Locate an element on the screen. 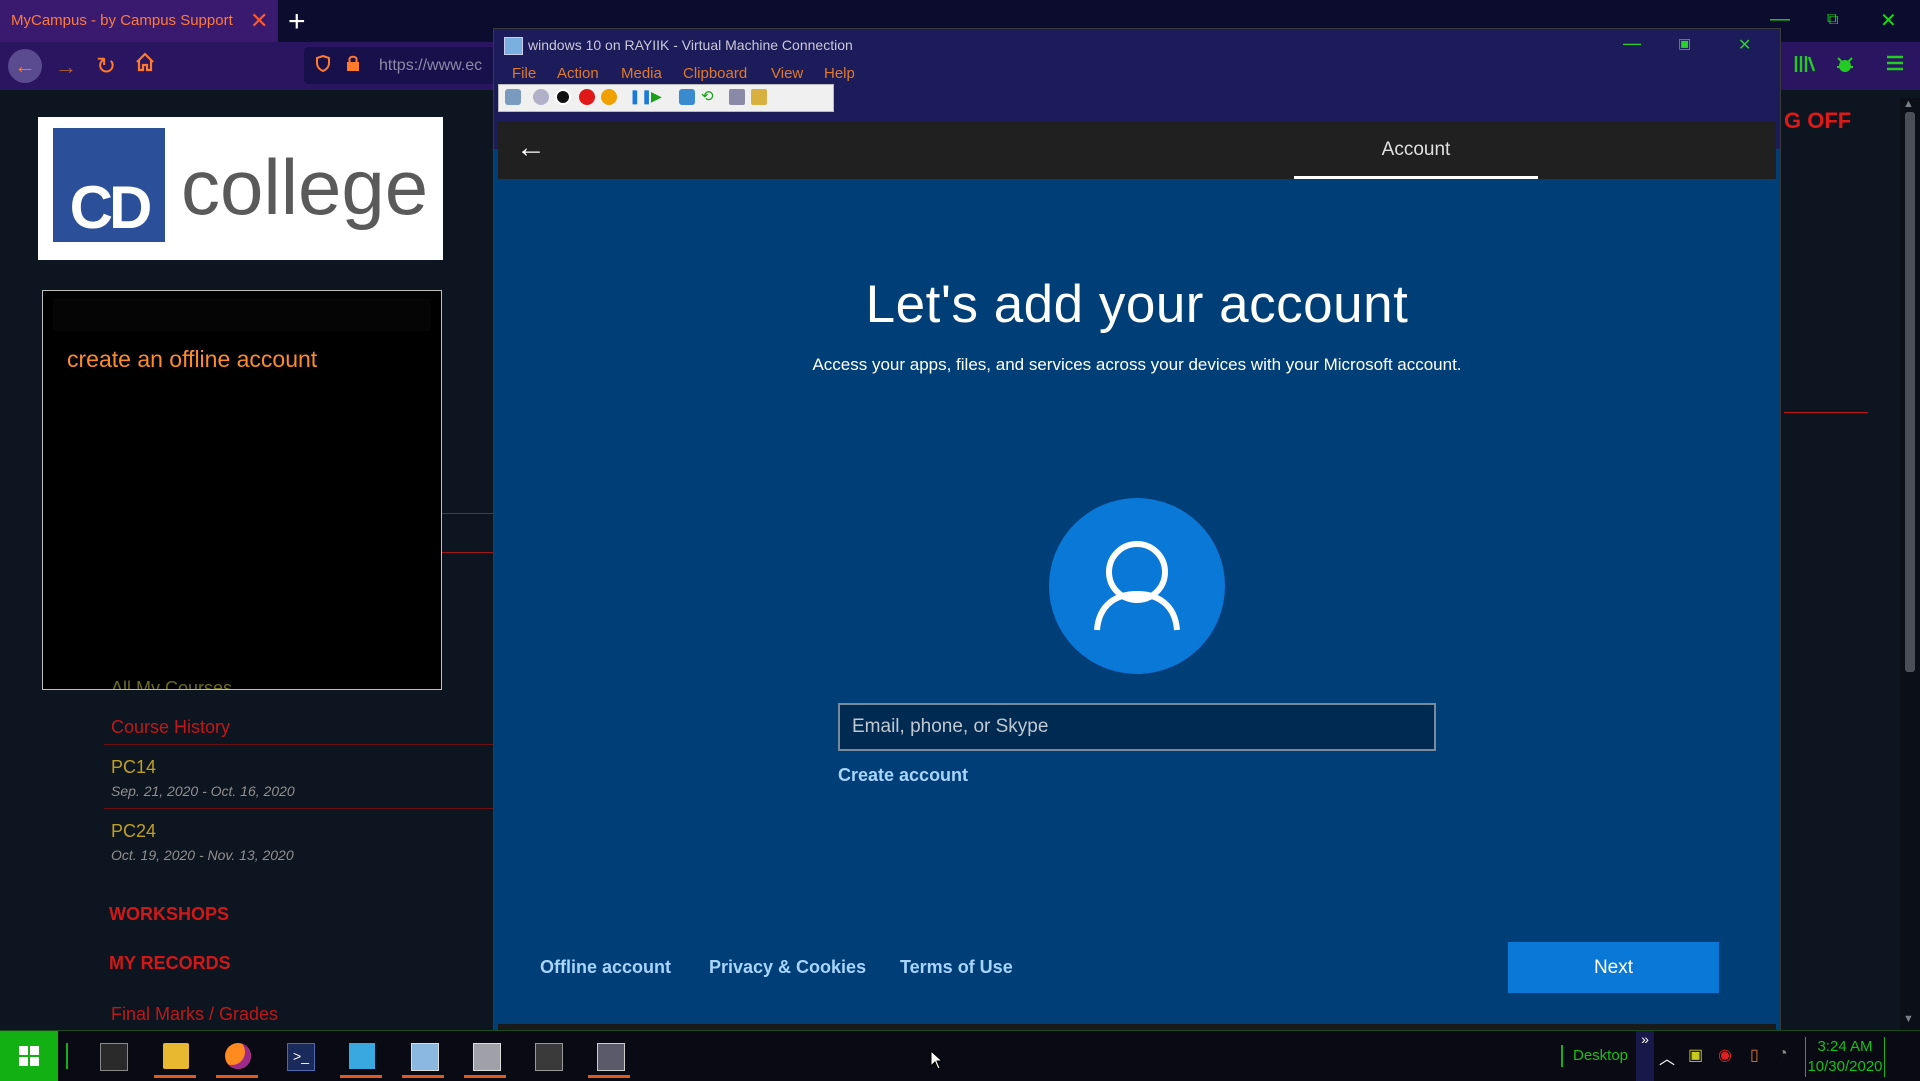 The height and width of the screenshot is (1081, 1920). taskbar-vm-connection is located at coordinates (423, 1057).